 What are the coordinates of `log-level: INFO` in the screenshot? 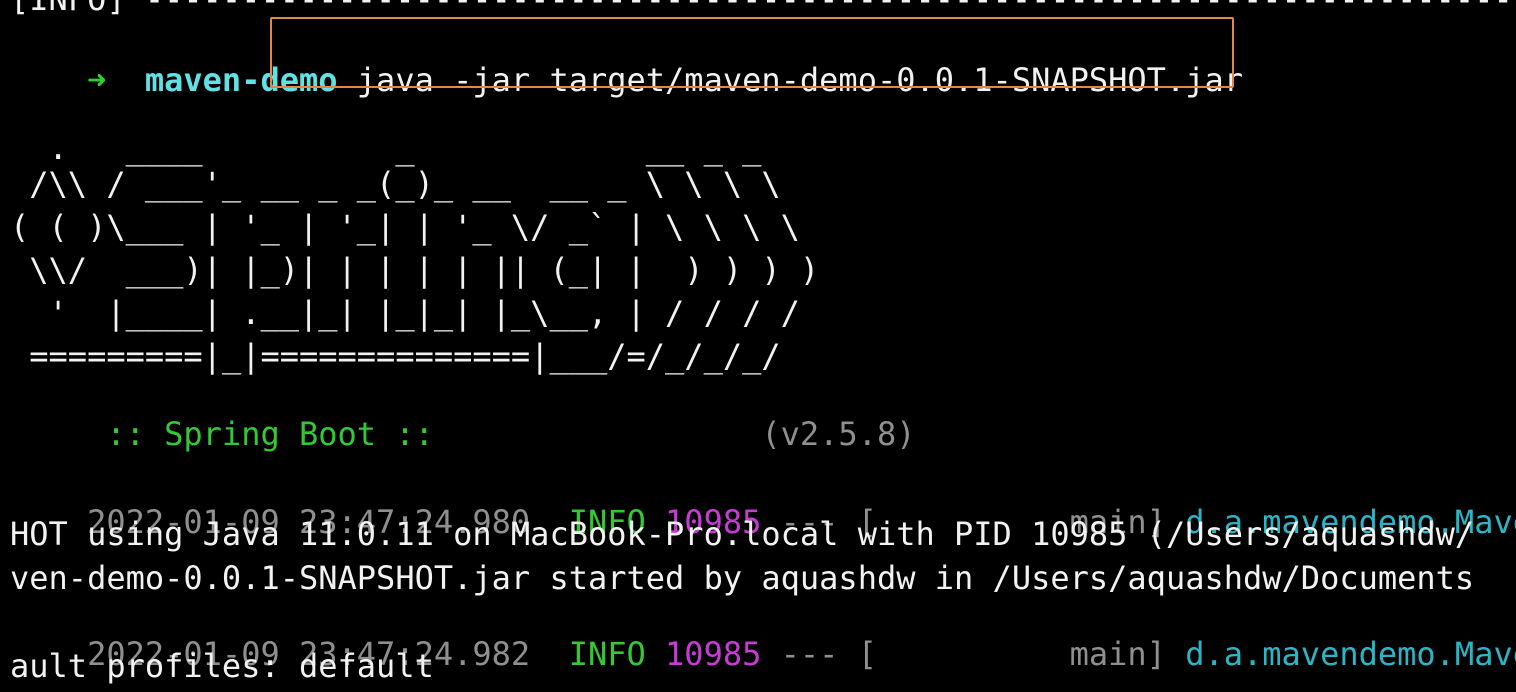 It's located at (607, 654).